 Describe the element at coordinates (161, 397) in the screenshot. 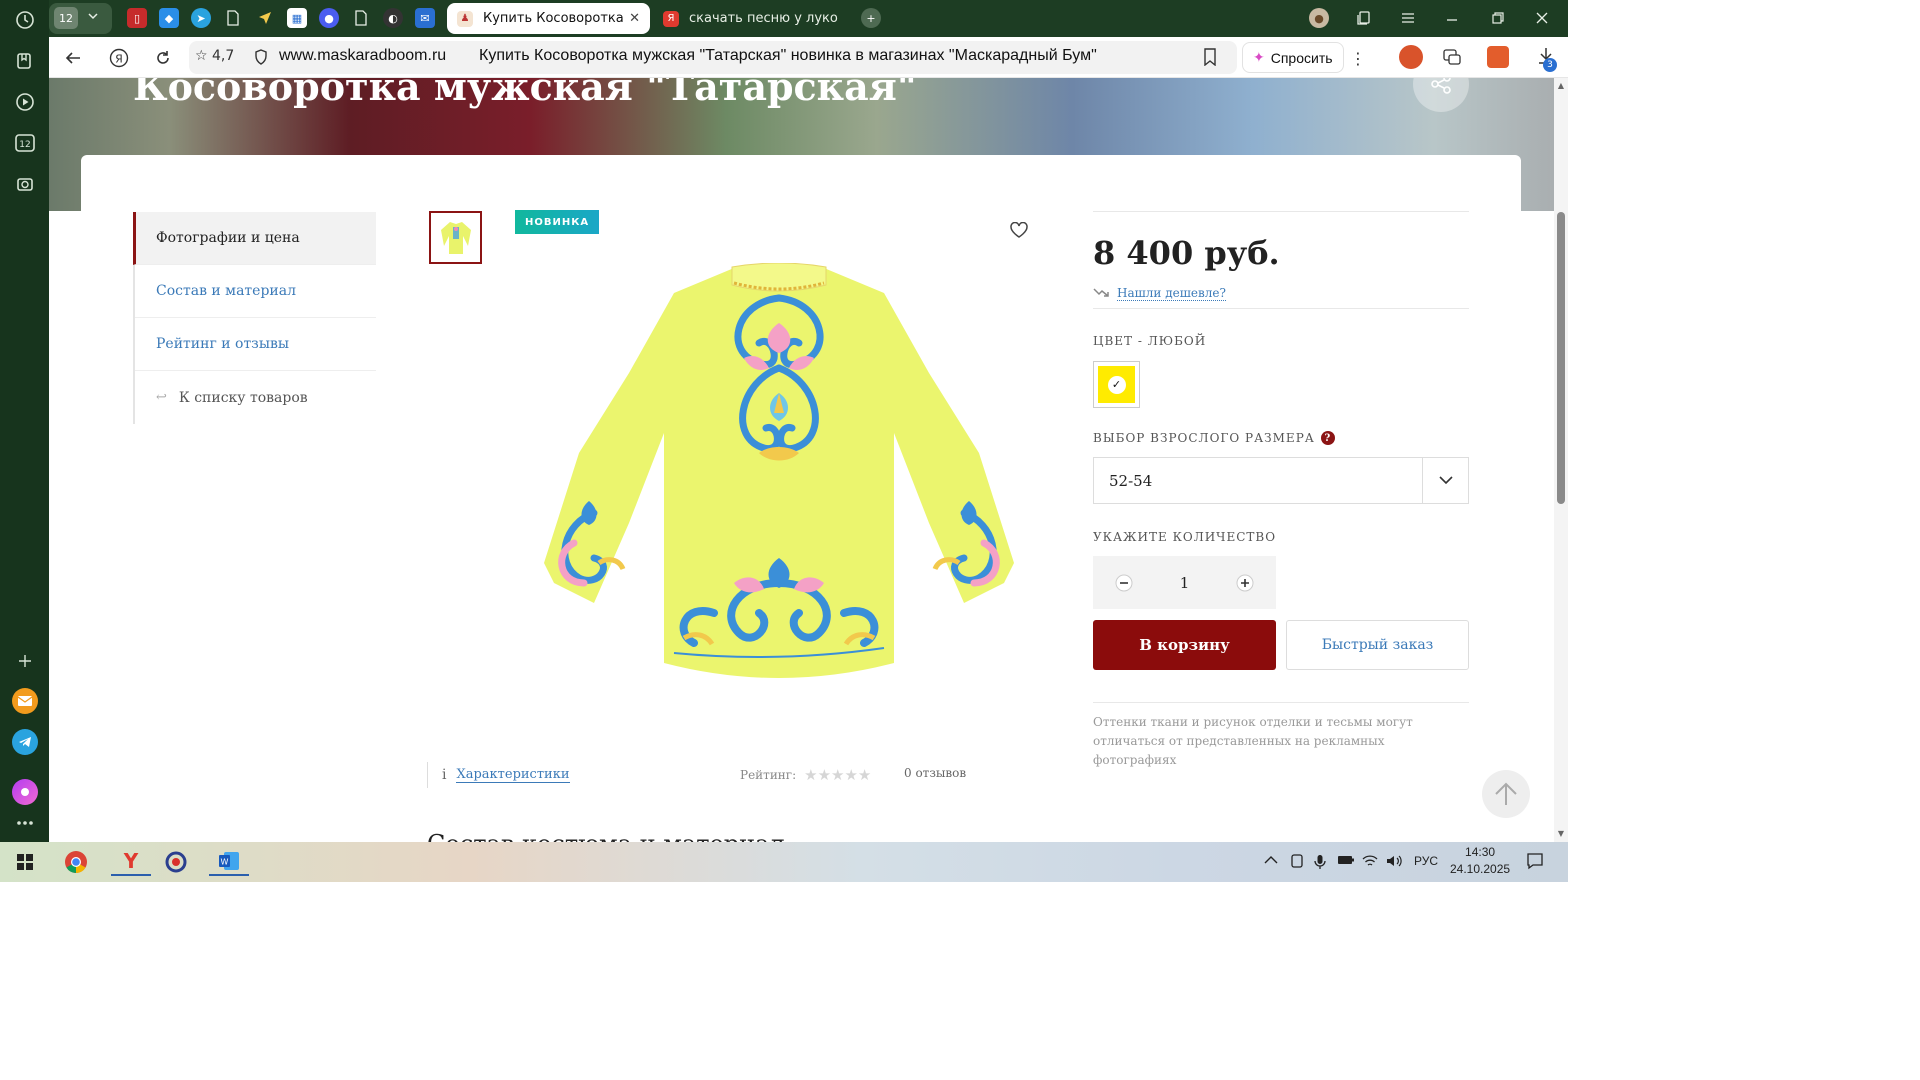

I see `return-arrow-icon: ↩` at that location.